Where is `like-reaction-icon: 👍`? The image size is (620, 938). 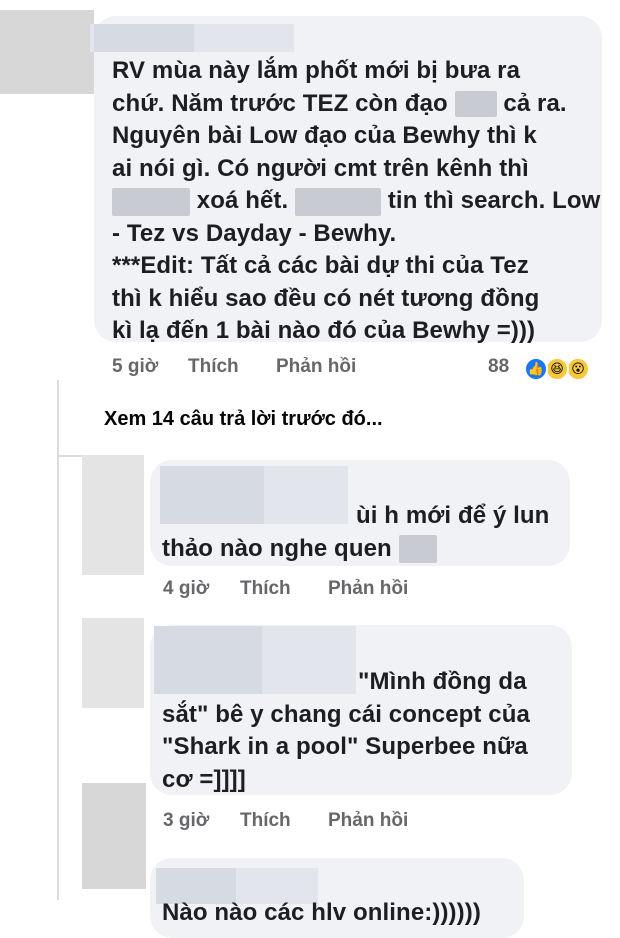
like-reaction-icon: 👍 is located at coordinates (536, 369).